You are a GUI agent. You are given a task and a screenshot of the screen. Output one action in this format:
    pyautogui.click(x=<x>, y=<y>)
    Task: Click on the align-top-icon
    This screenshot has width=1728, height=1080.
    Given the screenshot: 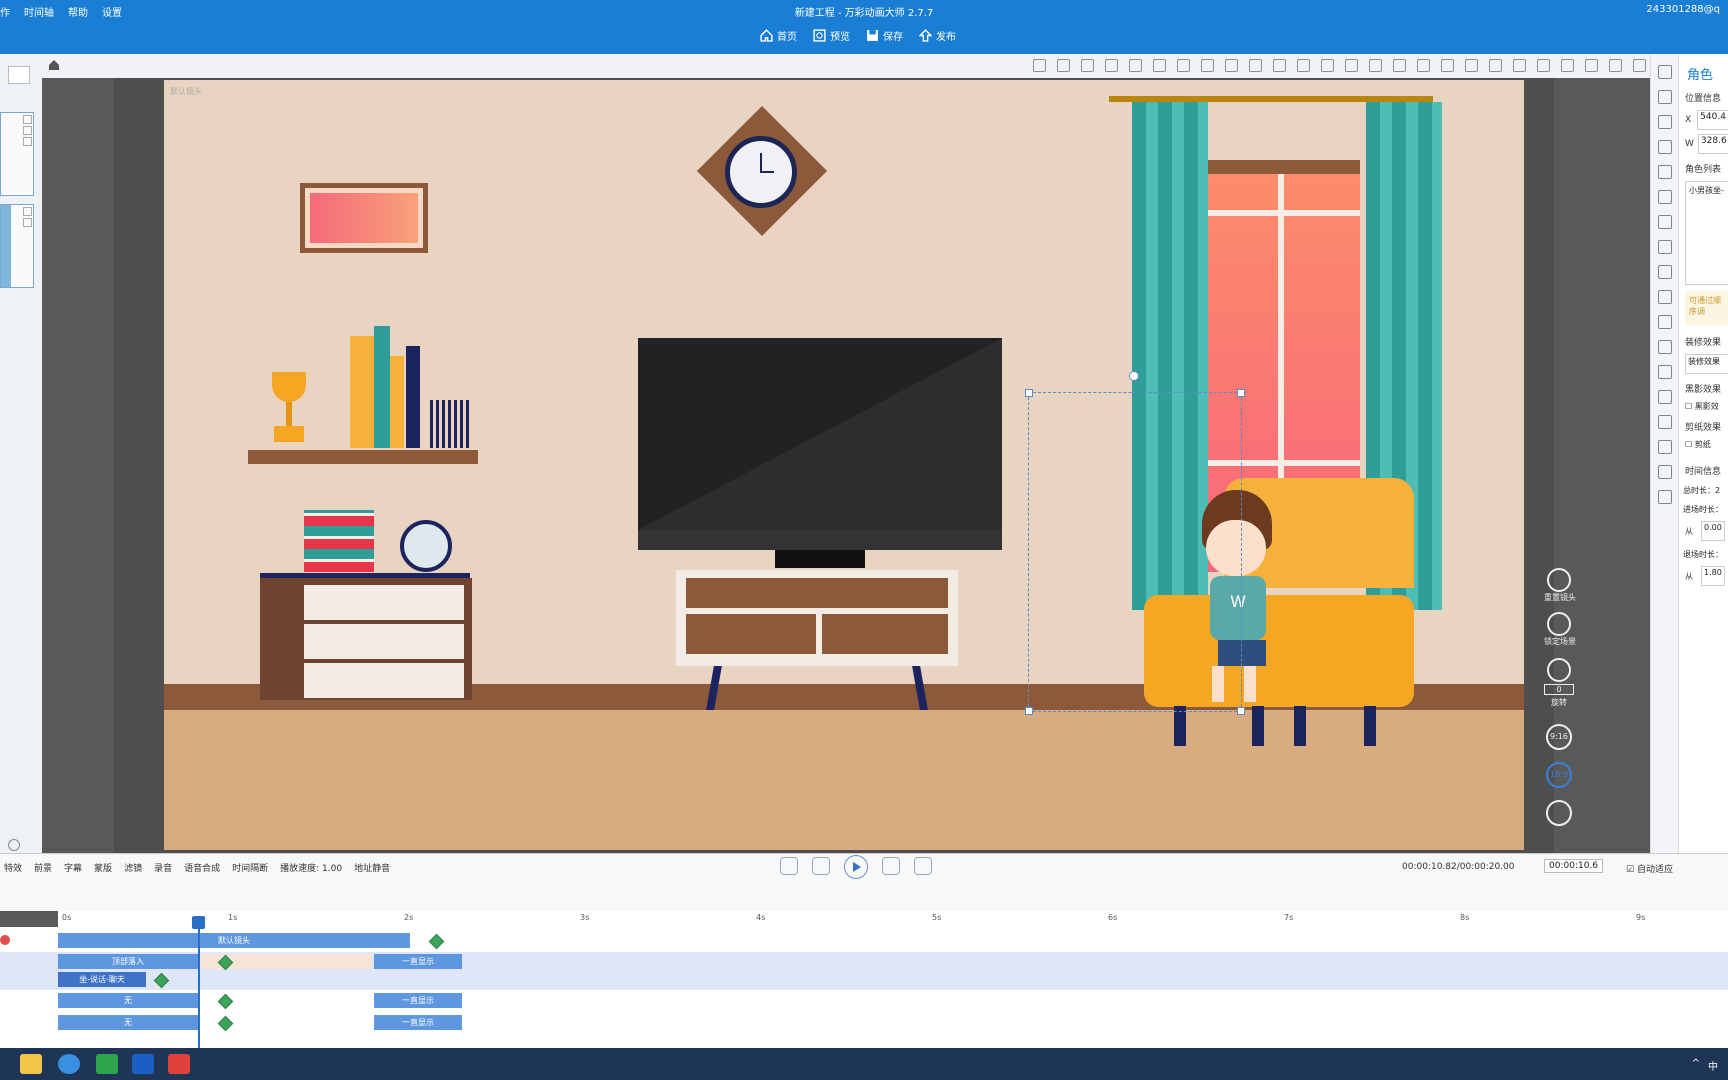 What is the action you would take?
    pyautogui.click(x=1351, y=65)
    